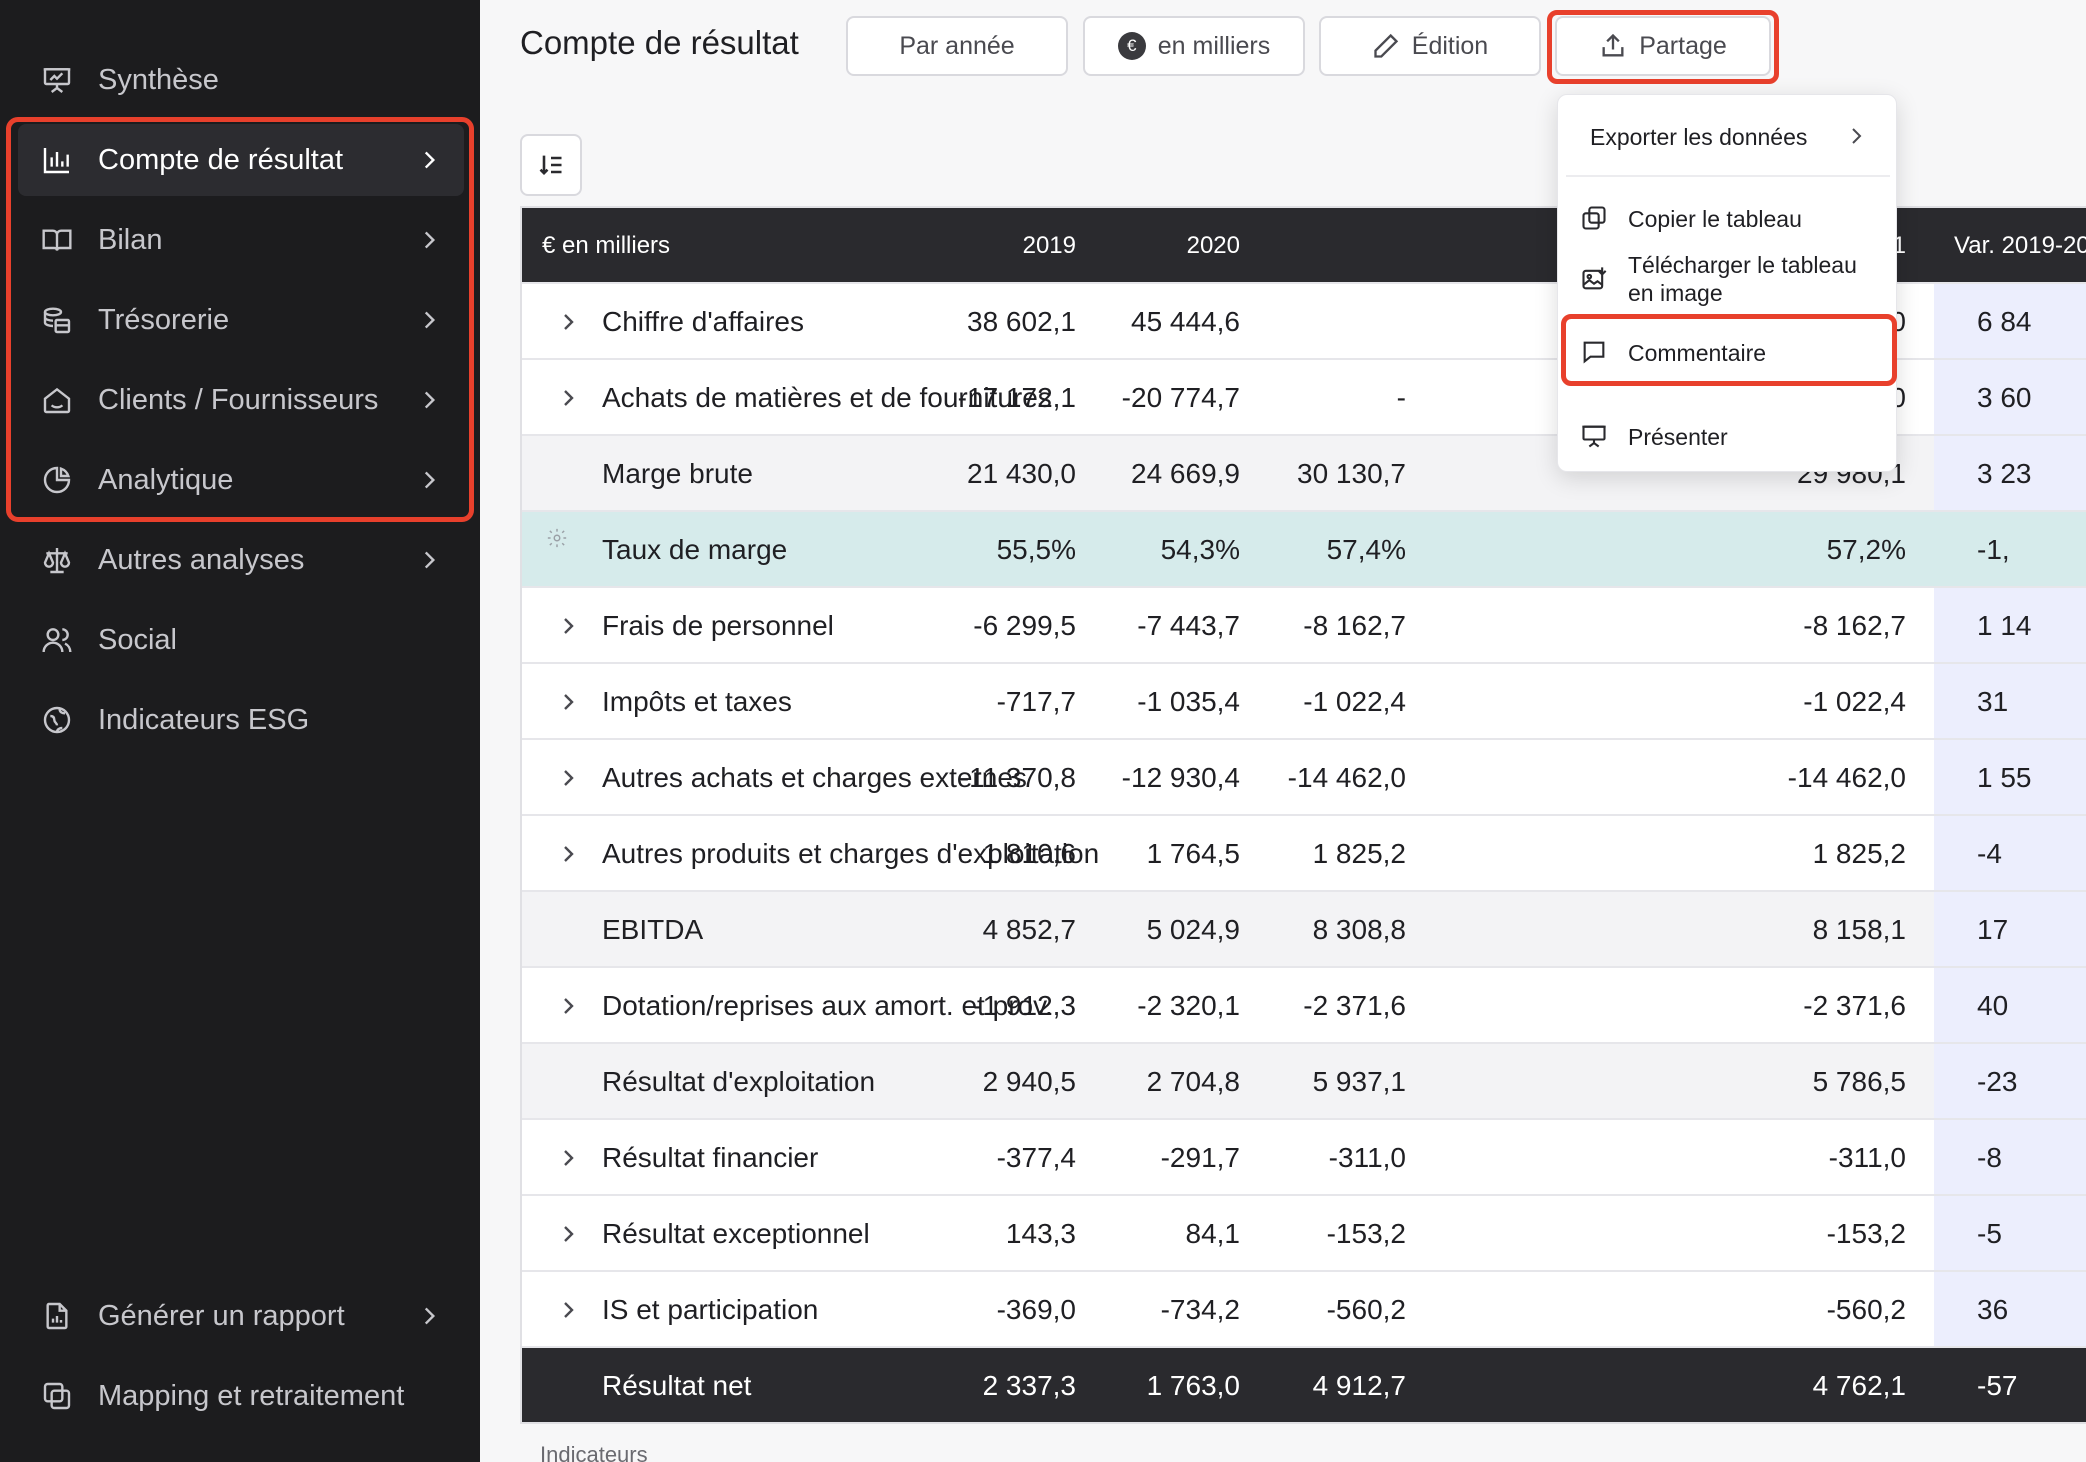  I want to click on cell-col4: -14 462,0, so click(1846, 777).